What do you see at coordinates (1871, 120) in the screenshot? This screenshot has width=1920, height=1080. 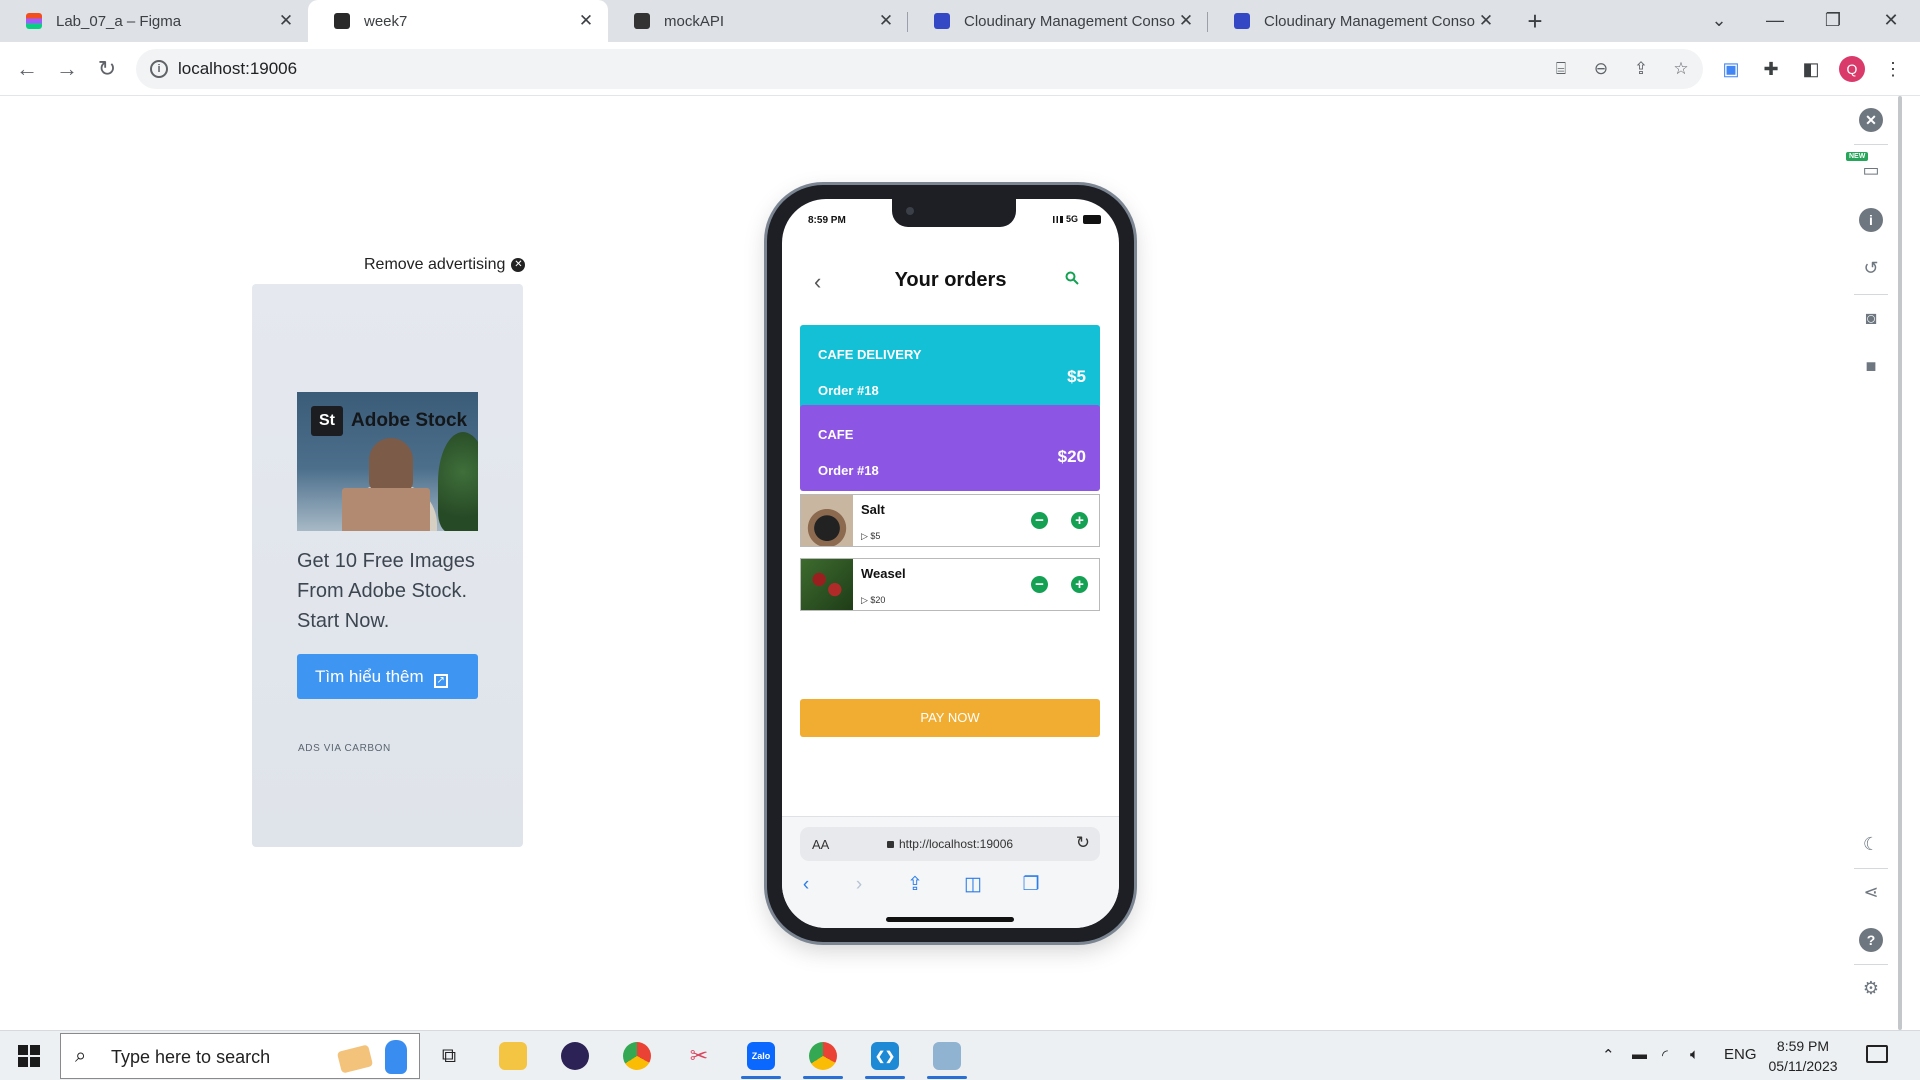 I see `close-circle-icon: ✕` at bounding box center [1871, 120].